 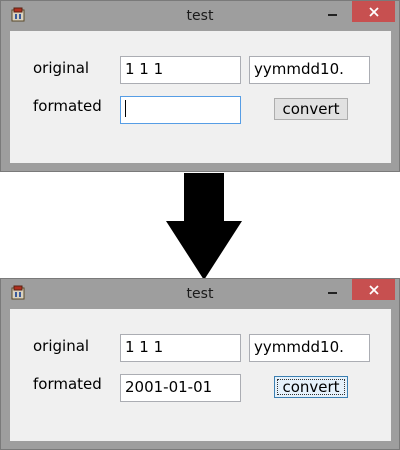 What do you see at coordinates (200, 294) in the screenshot?
I see `title-bar: test` at bounding box center [200, 294].